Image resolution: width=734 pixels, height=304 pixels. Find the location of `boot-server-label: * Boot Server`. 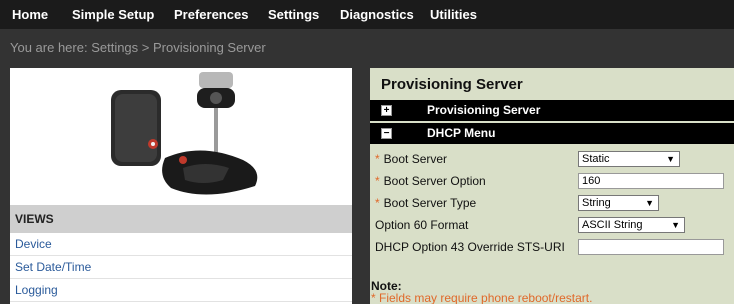

boot-server-label: * Boot Server is located at coordinates (411, 159).